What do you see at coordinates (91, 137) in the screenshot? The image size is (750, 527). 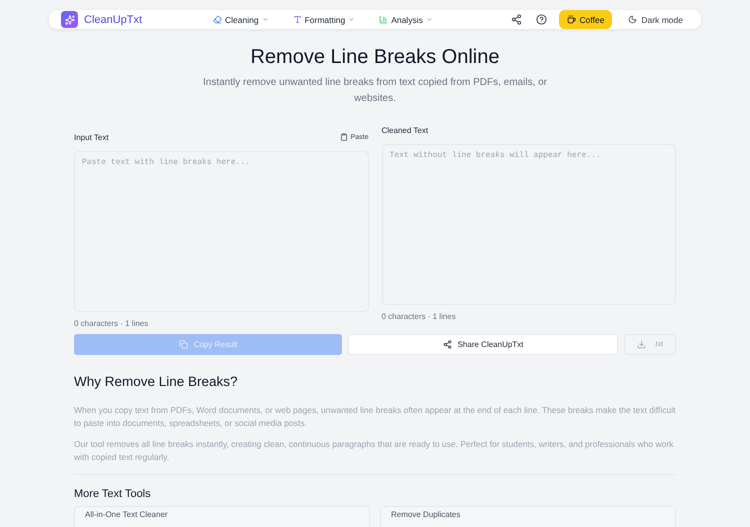 I see `input-label: Input Text` at bounding box center [91, 137].